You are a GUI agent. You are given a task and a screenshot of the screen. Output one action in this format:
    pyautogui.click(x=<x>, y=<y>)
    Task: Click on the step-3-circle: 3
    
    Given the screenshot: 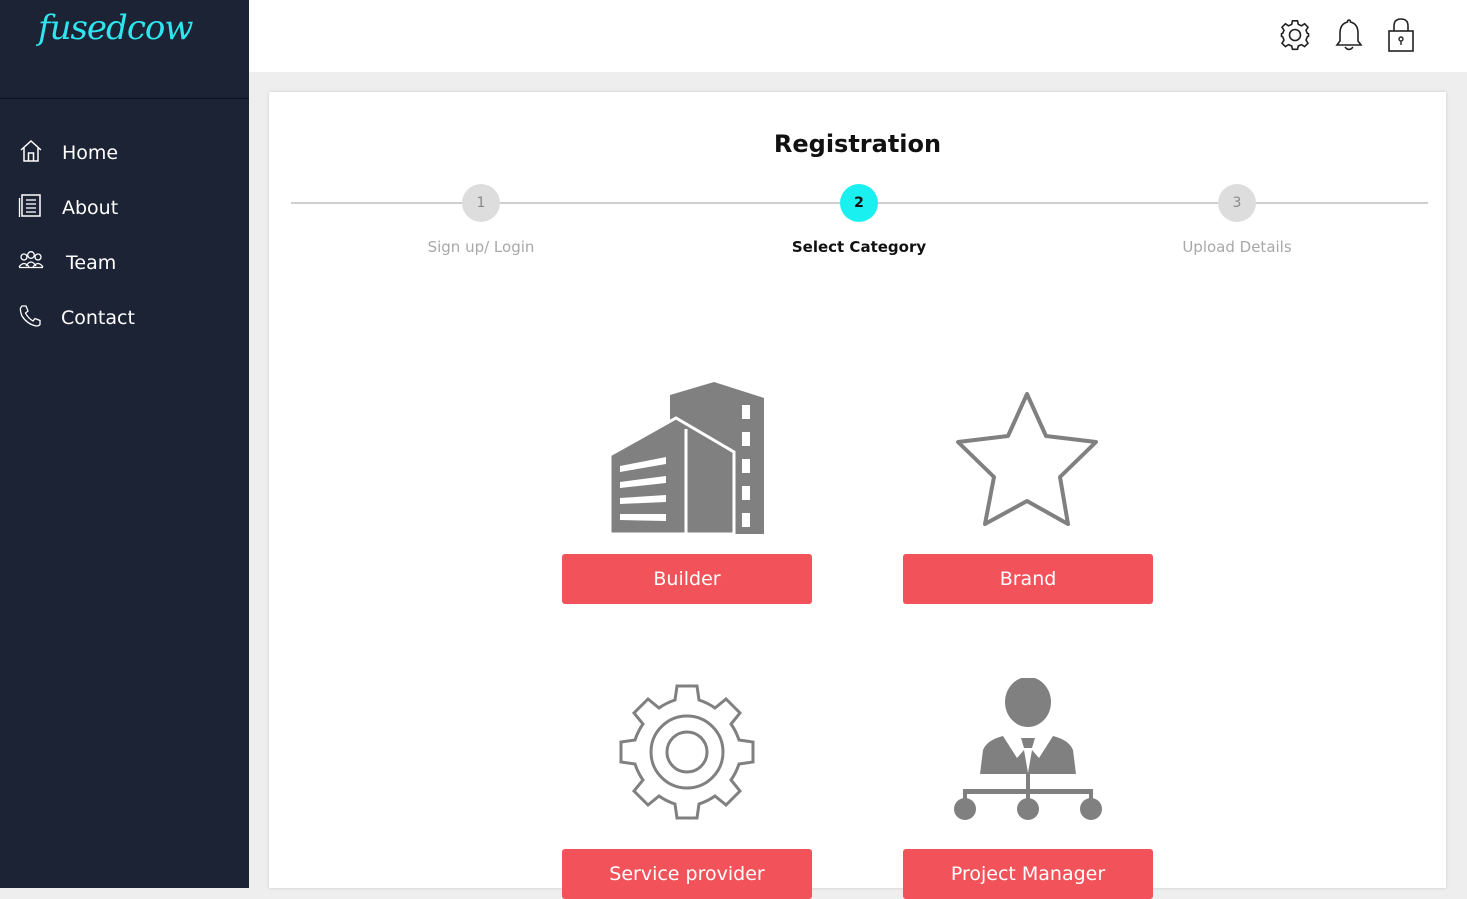 What is the action you would take?
    pyautogui.click(x=1237, y=203)
    